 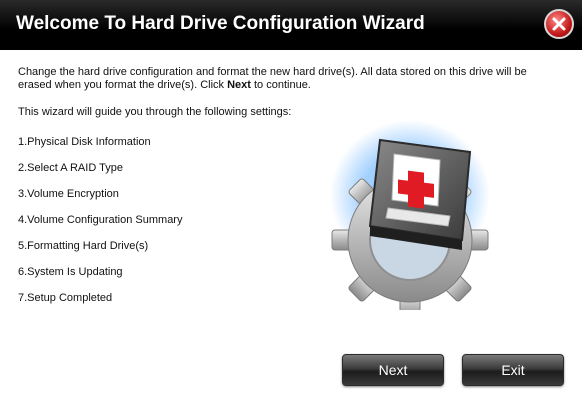 I want to click on step-item: 1.Physical Disk Information, so click(x=84, y=142).